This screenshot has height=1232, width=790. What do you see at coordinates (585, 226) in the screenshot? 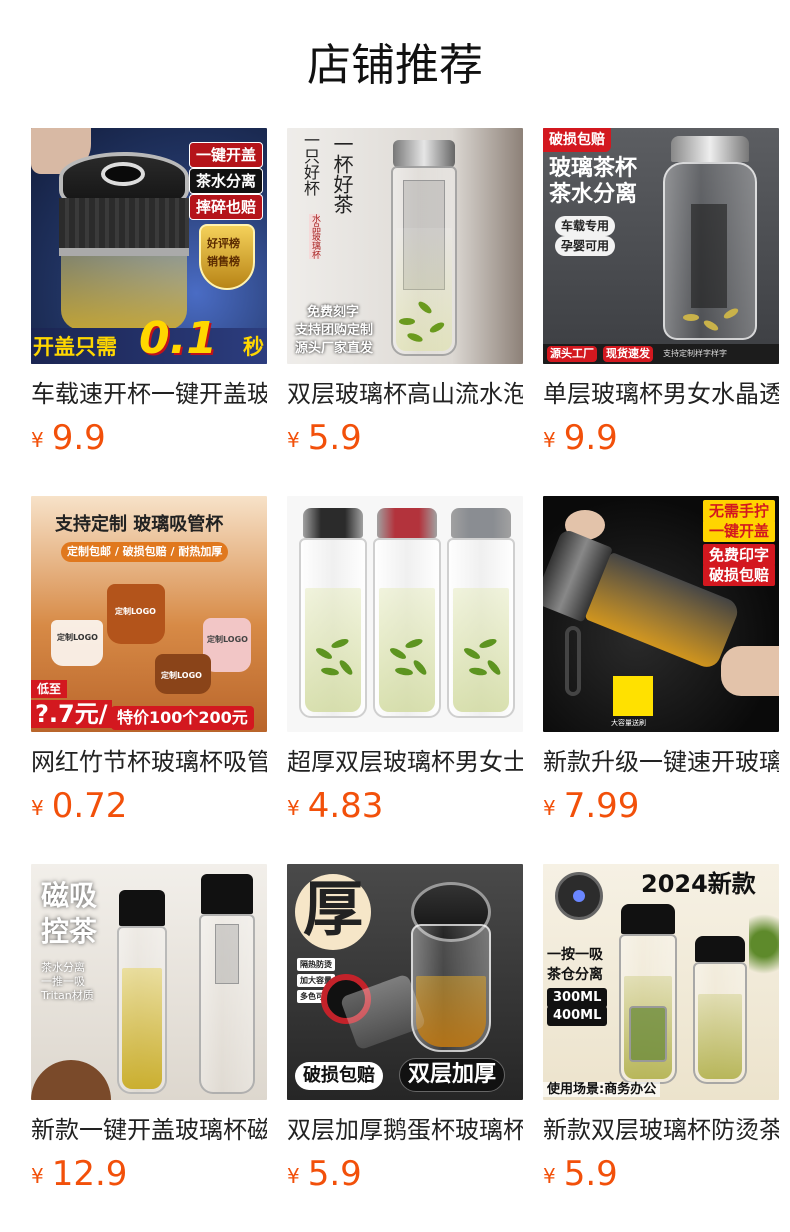
I see `feature-chip: 车载专用` at bounding box center [585, 226].